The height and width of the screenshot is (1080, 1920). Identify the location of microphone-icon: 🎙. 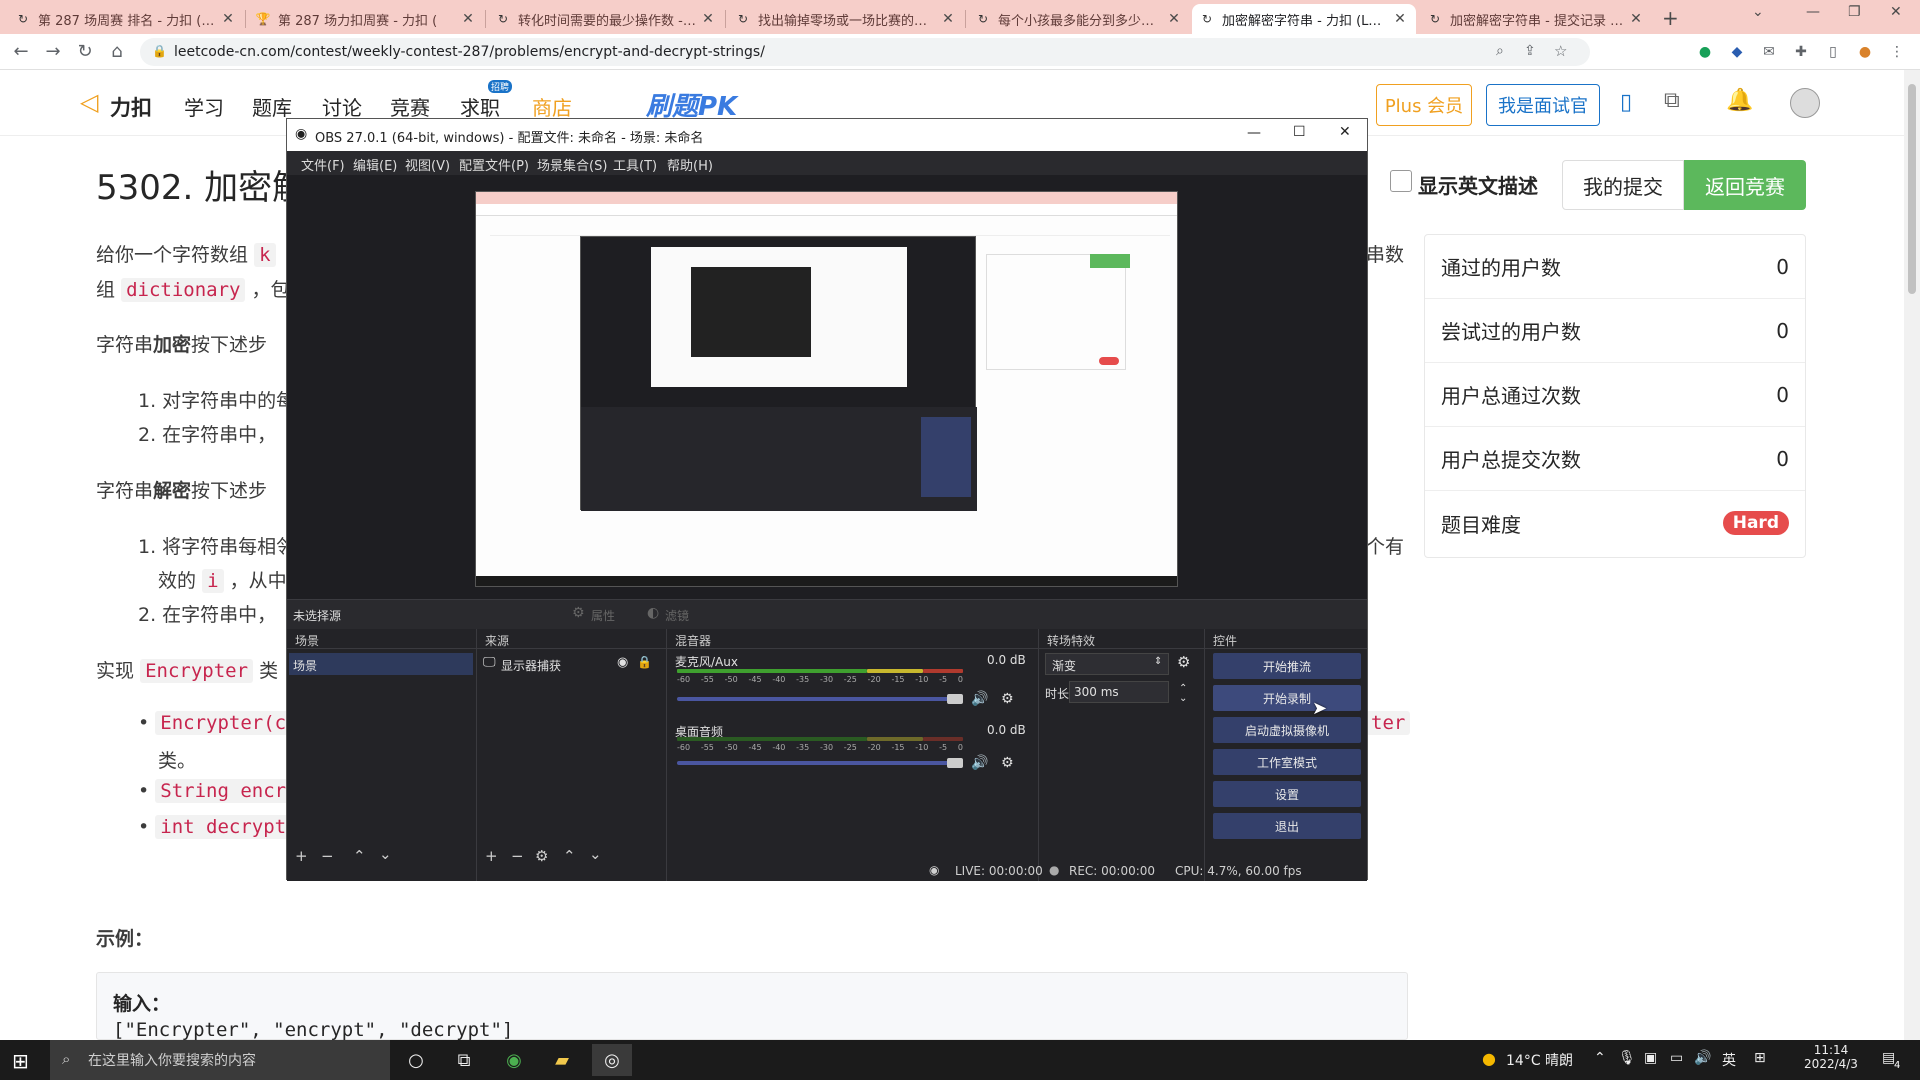
(1627, 1058).